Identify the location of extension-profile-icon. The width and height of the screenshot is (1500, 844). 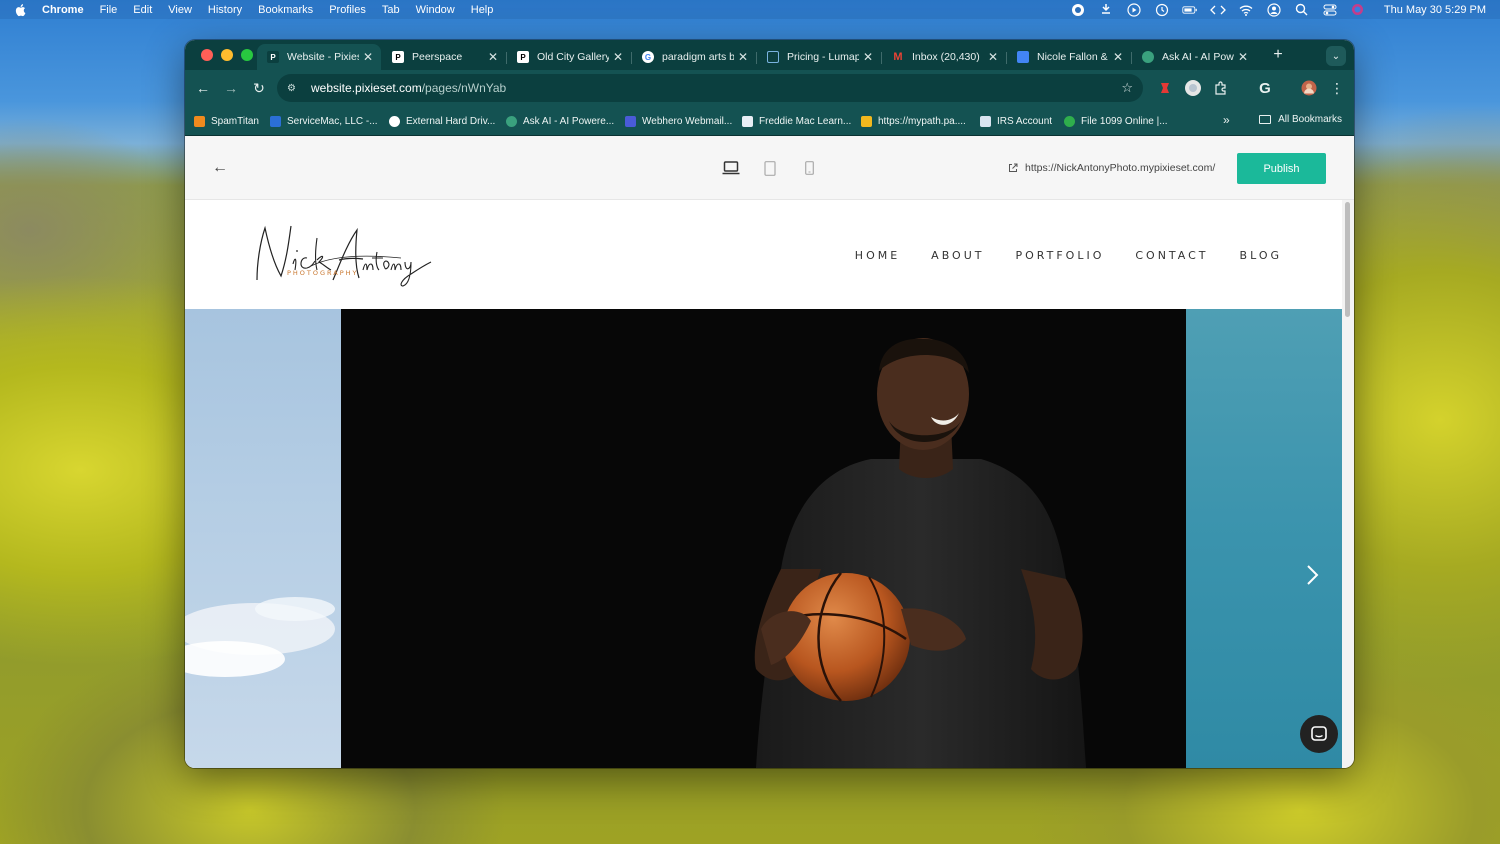
(1193, 88).